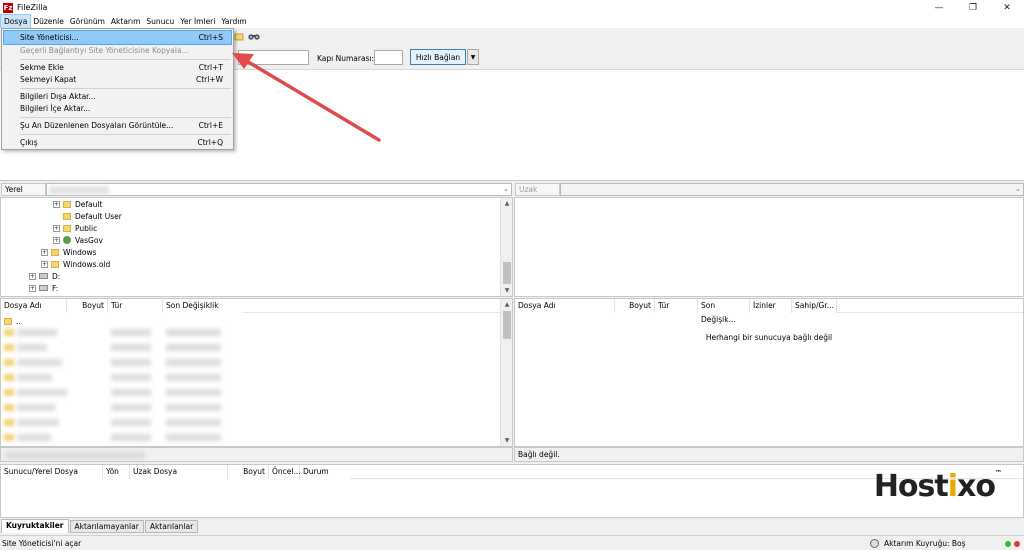 This screenshot has width=1024, height=550. I want to click on tree-item-drive-d: + D:, so click(44, 276).